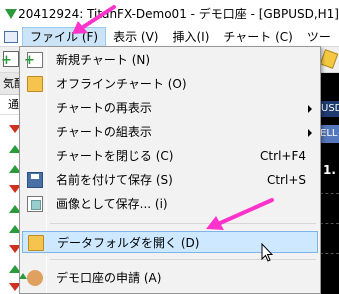  What do you see at coordinates (170, 132) in the screenshot?
I see `menu-item-chart-set: チャートの組表示` at bounding box center [170, 132].